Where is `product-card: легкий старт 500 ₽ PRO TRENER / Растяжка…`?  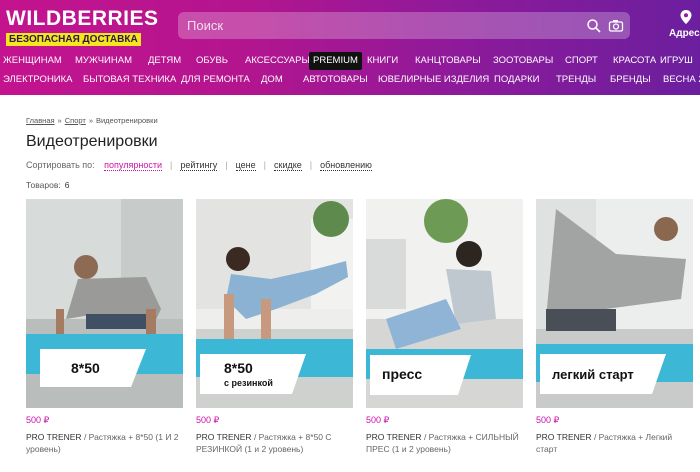
product-card: легкий старт 500 ₽ PRO TRENER / Растяжка… is located at coordinates (614, 330).